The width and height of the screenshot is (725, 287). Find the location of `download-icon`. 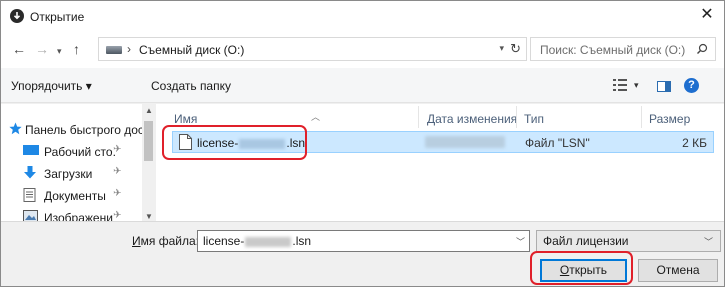

download-icon is located at coordinates (30, 174).